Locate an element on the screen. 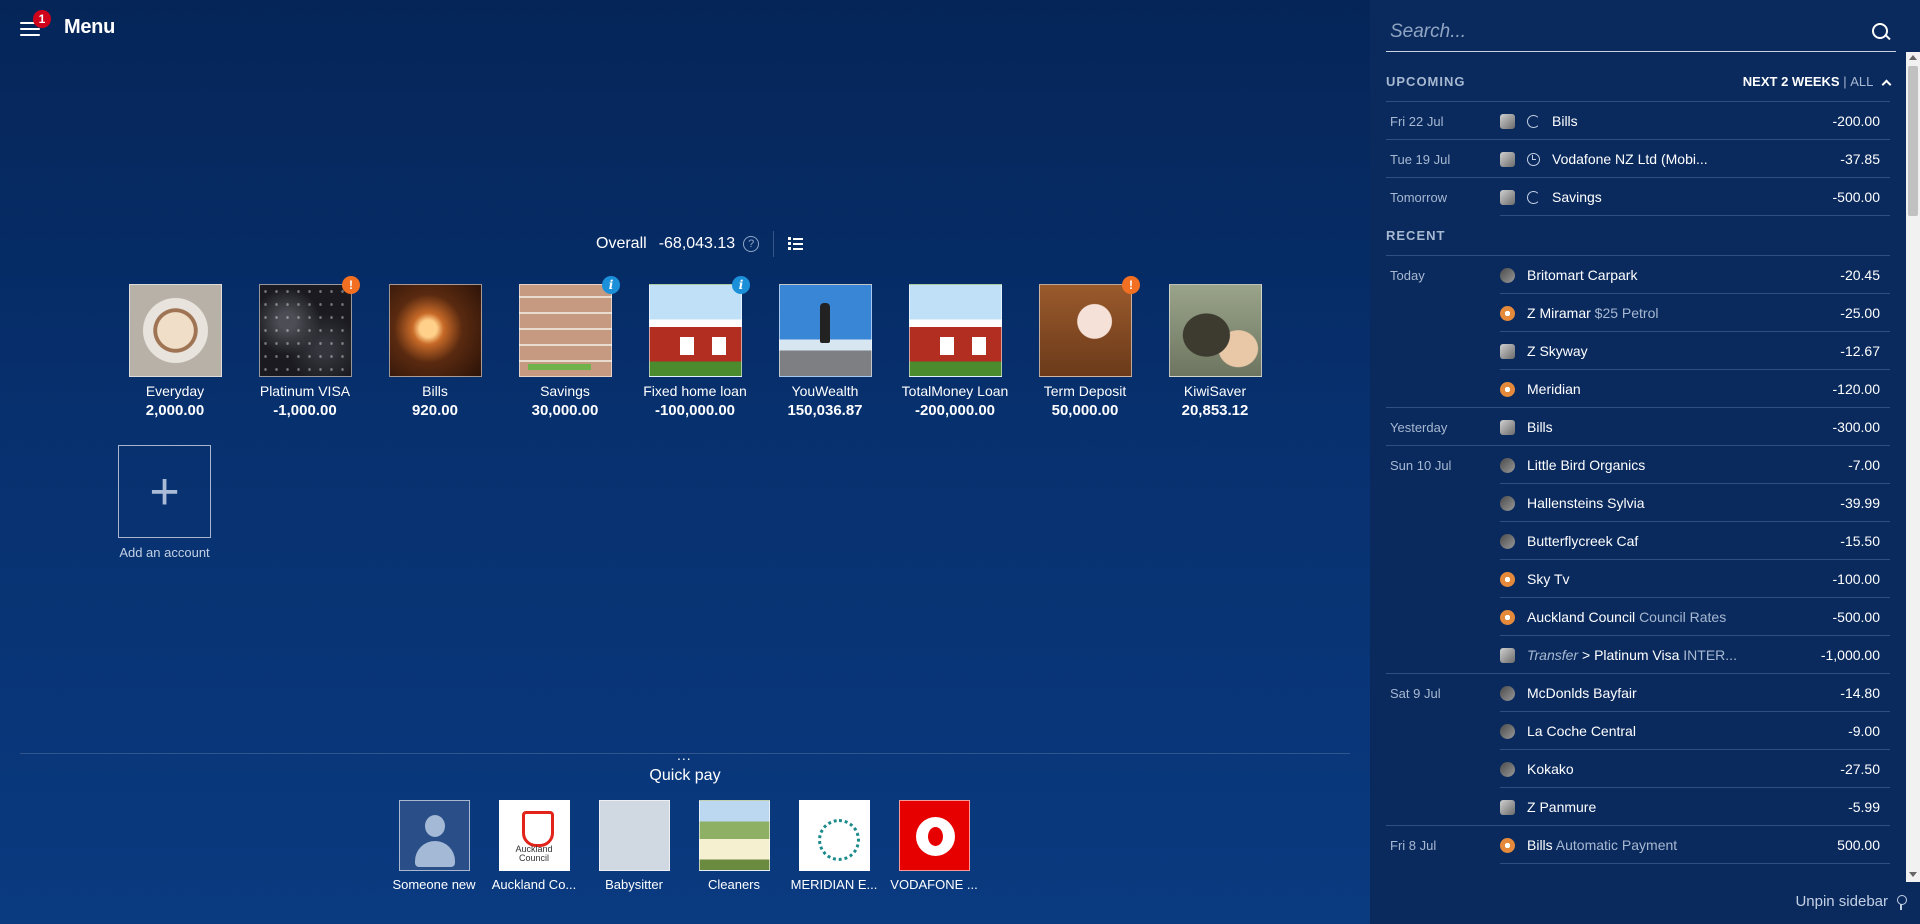 This screenshot has width=1920, height=924. range-next-2-weeks: NEXT 2 WEEKS is located at coordinates (1791, 81).